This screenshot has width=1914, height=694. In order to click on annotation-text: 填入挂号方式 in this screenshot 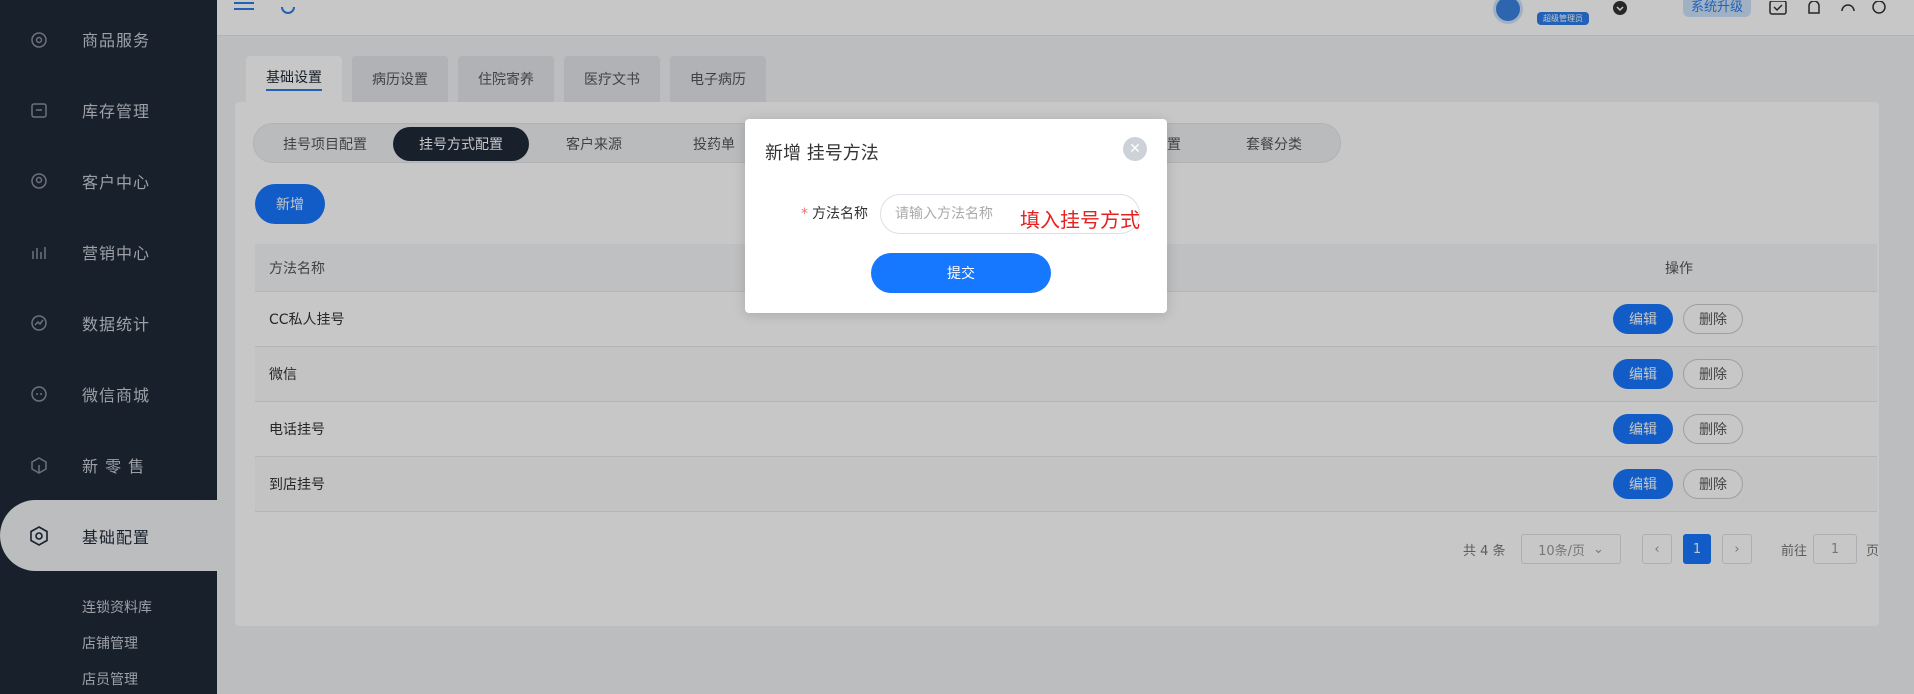, I will do `click(1080, 220)`.